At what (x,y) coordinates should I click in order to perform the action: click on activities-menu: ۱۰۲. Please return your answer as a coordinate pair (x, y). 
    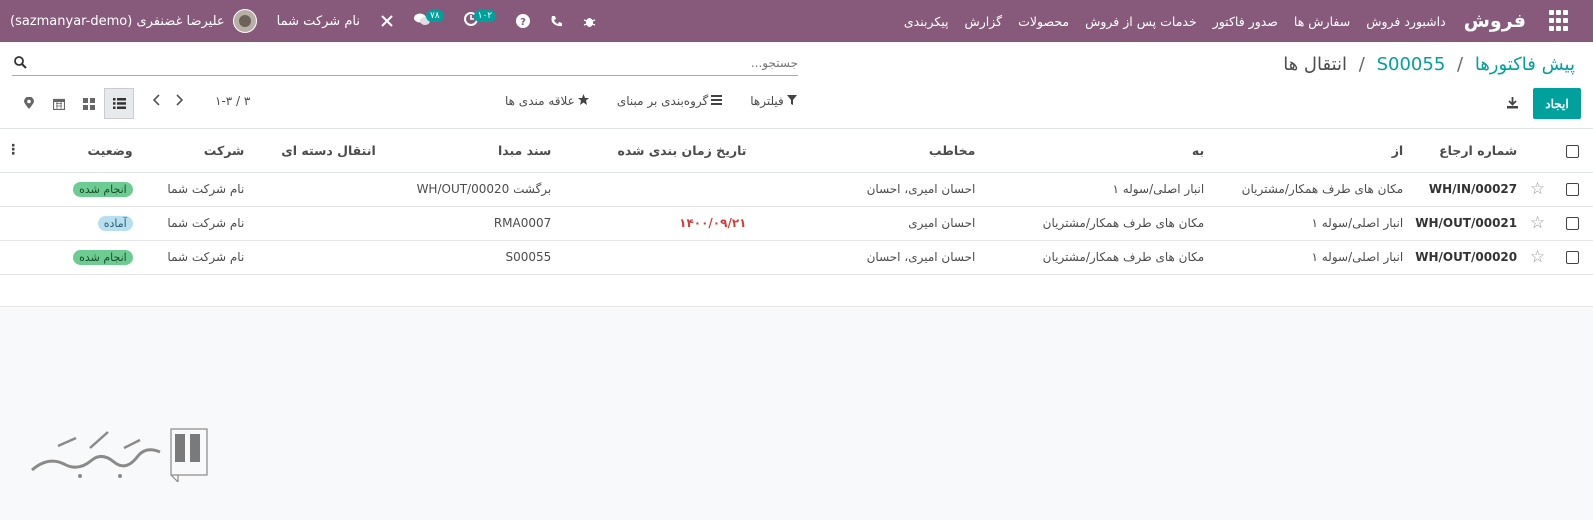
    Looking at the image, I should click on (480, 20).